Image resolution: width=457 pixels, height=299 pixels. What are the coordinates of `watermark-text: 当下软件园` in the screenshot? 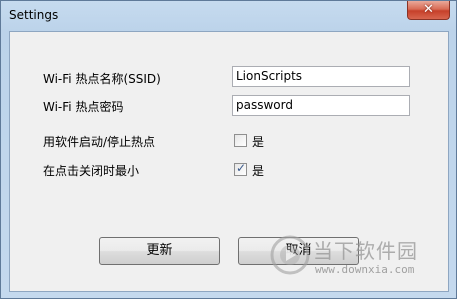 It's located at (365, 251).